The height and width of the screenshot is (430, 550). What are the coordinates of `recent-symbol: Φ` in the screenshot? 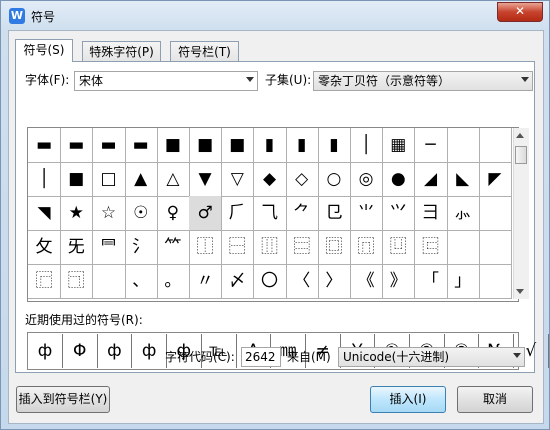 It's located at (80, 351).